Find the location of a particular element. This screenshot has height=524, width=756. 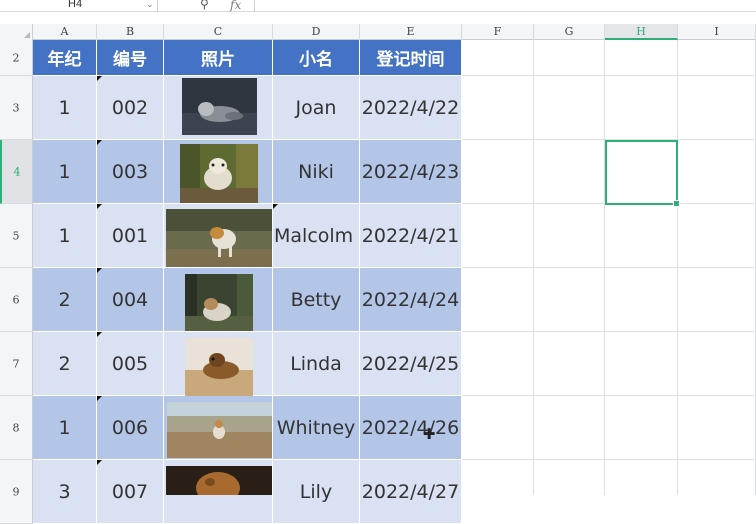

cell-date: 2022/4/25 is located at coordinates (411, 364).